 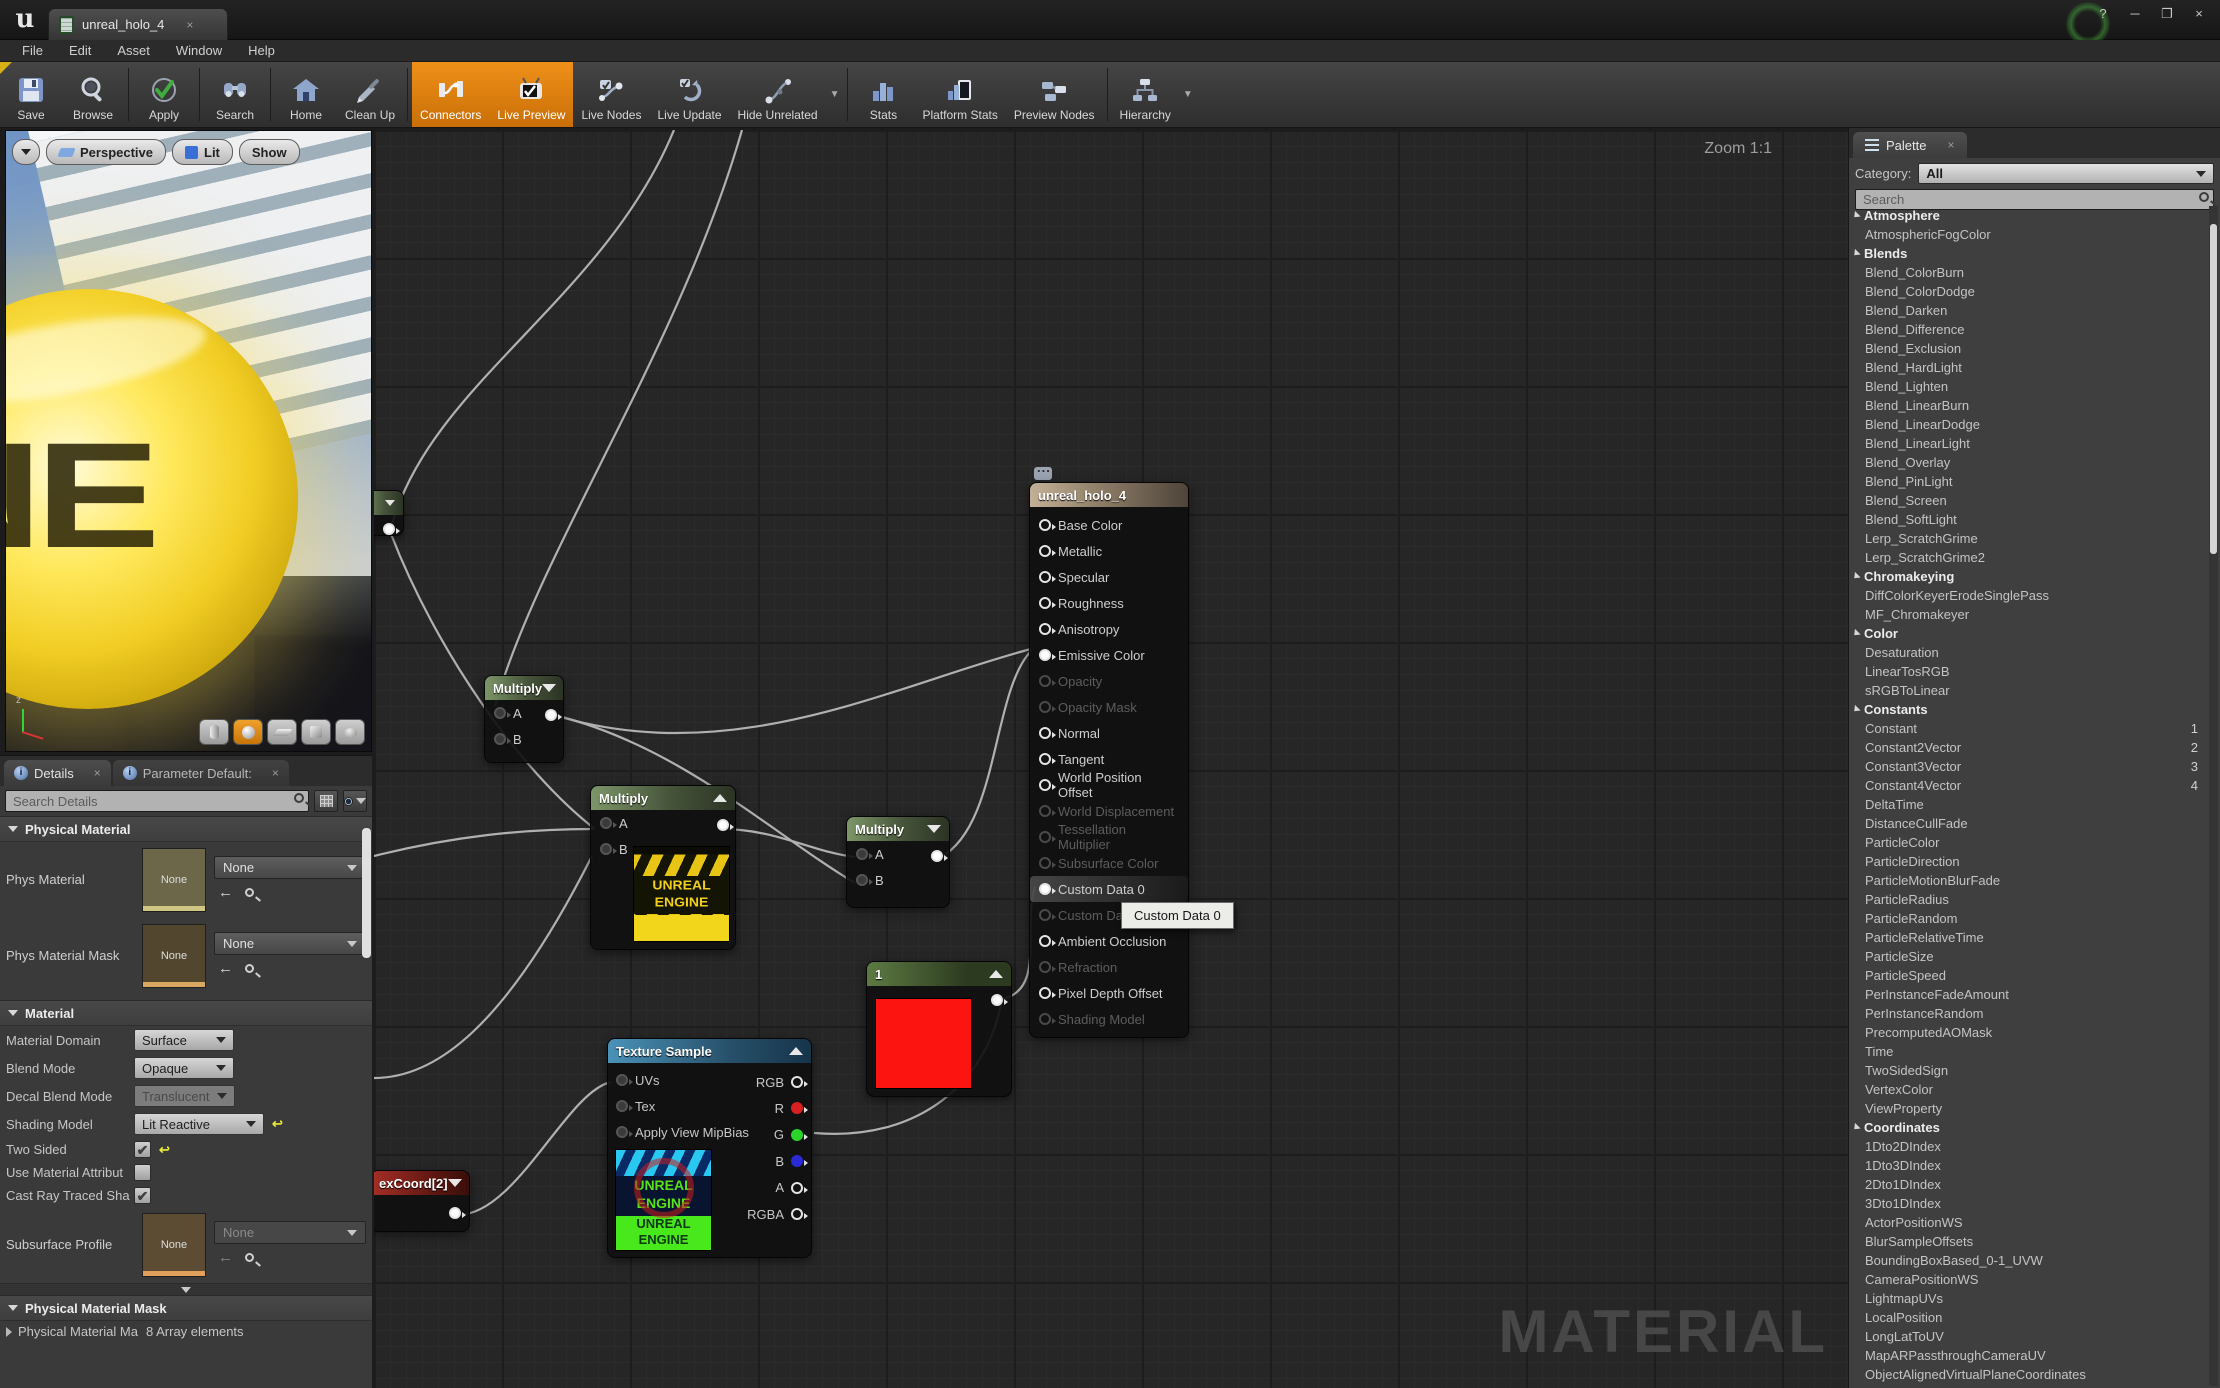 I want to click on maximize-button: ❐, so click(x=2167, y=14).